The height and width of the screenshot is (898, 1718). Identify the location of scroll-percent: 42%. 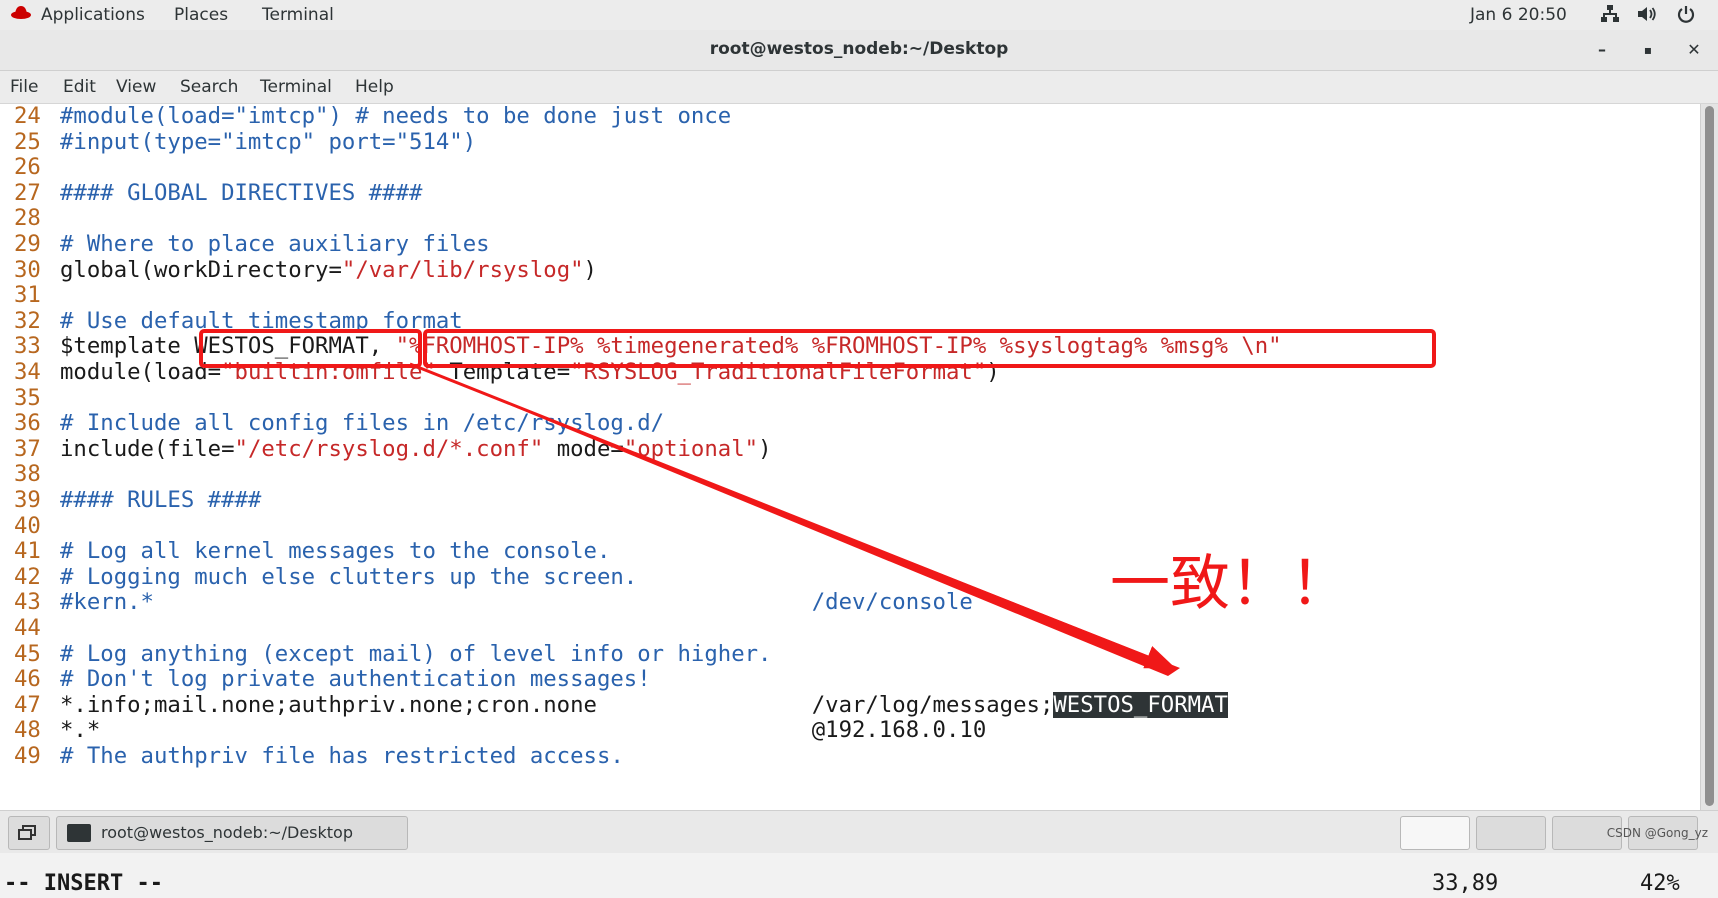
(1660, 883).